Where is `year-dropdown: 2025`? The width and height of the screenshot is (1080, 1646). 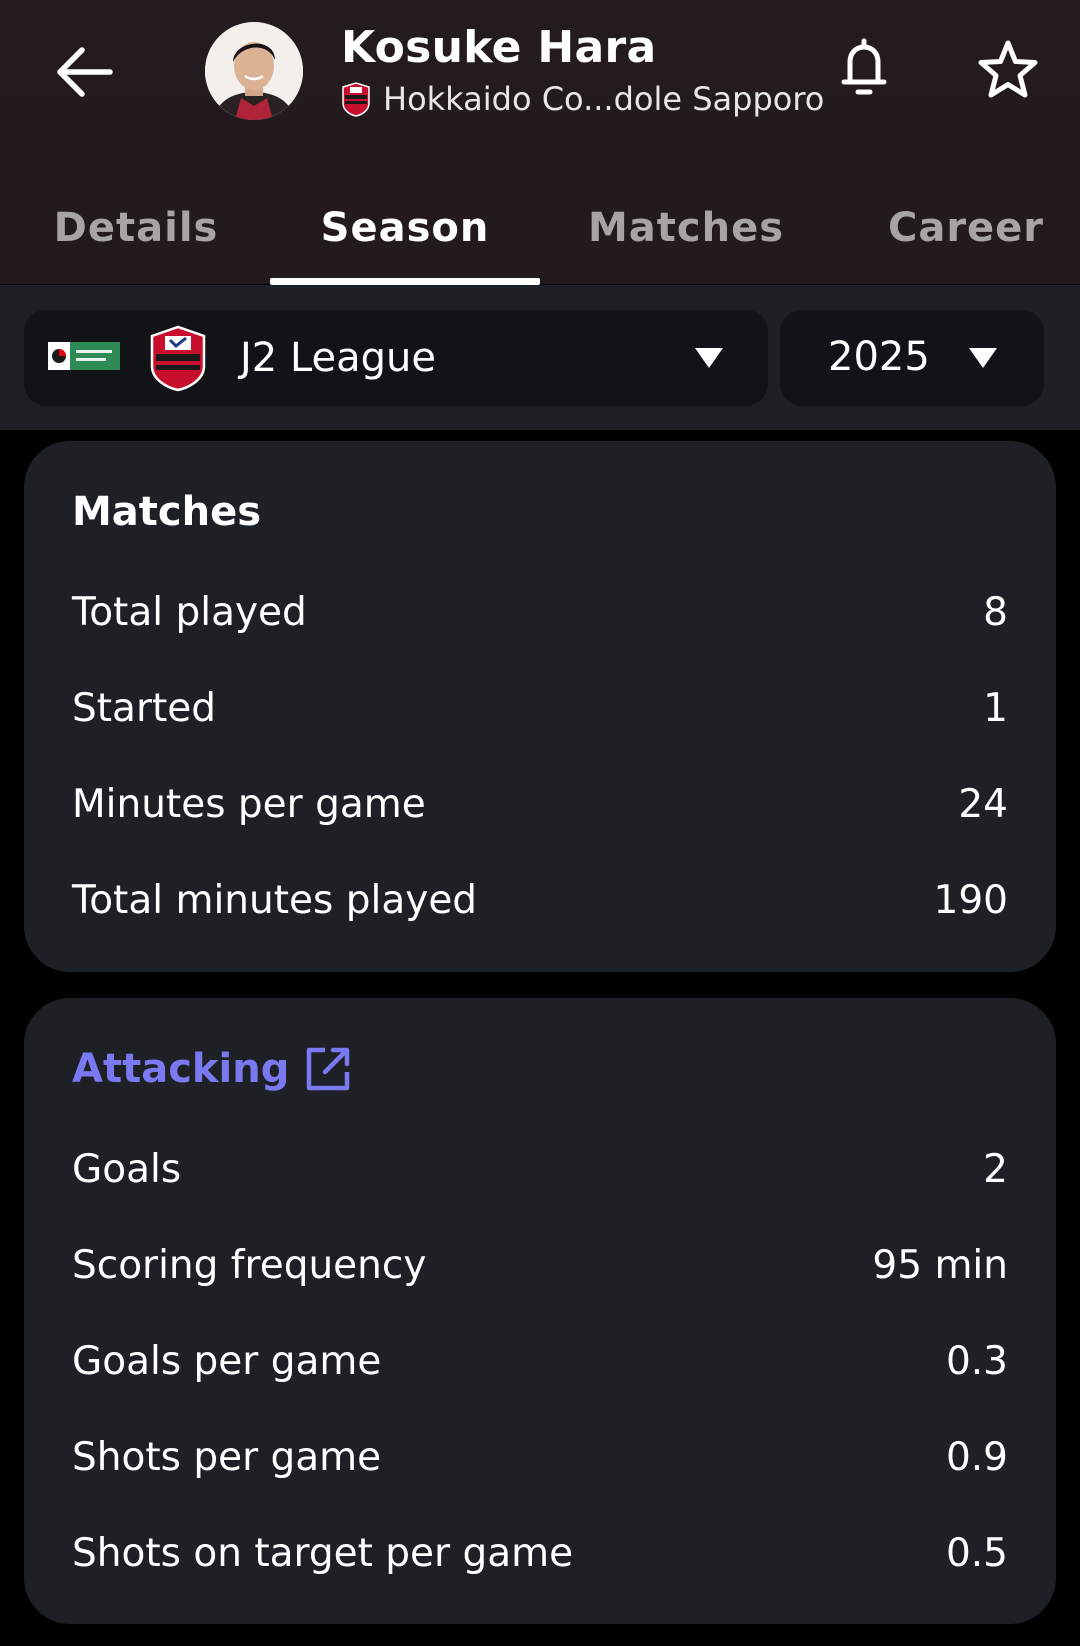 year-dropdown: 2025 is located at coordinates (912, 358).